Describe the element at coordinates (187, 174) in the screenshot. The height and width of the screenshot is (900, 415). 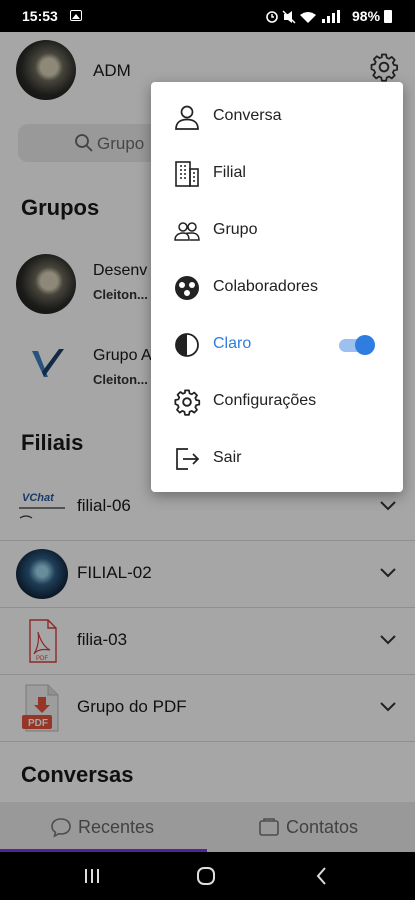
I see `building-icon` at that location.